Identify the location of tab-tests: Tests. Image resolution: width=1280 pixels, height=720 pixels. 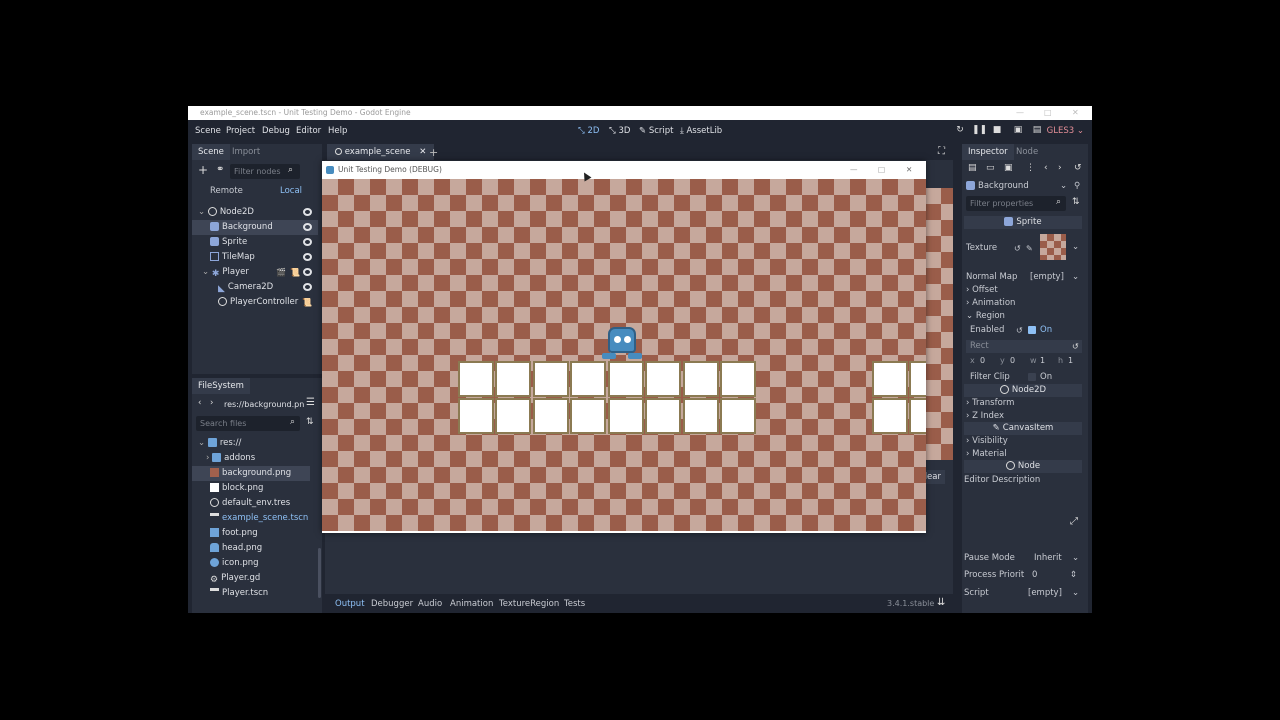
(574, 604).